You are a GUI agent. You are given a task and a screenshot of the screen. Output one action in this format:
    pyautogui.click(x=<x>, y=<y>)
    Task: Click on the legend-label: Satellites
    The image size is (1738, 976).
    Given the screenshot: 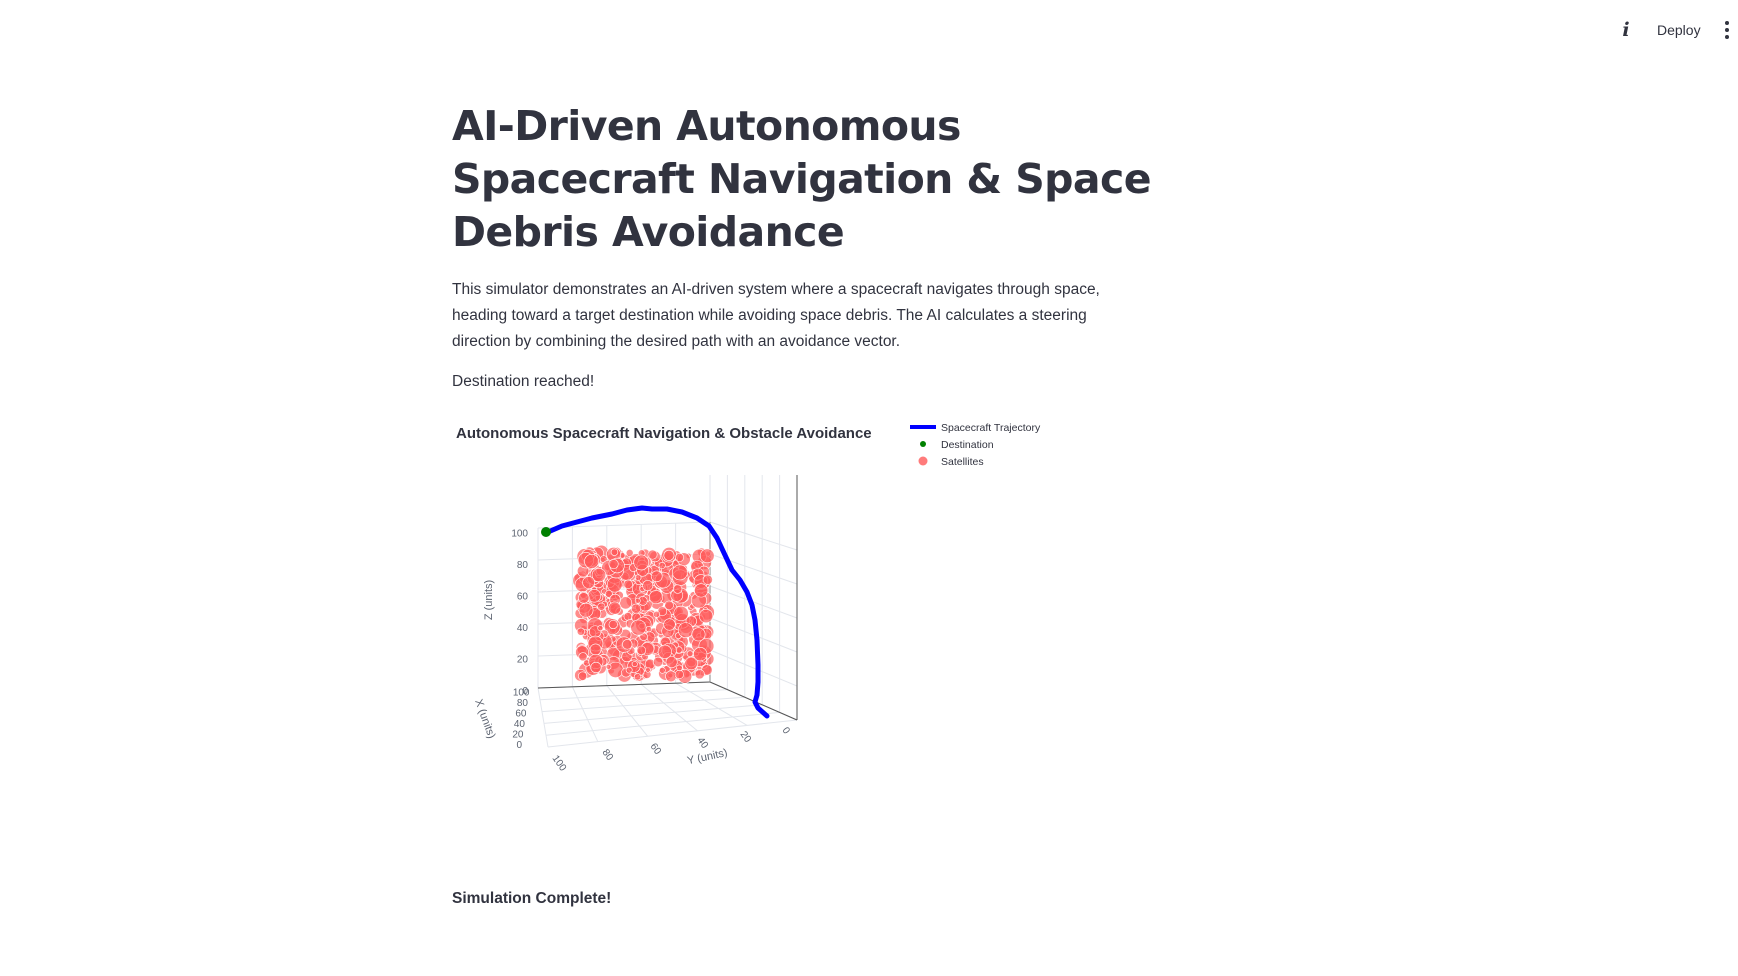 What is the action you would take?
    pyautogui.click(x=962, y=462)
    